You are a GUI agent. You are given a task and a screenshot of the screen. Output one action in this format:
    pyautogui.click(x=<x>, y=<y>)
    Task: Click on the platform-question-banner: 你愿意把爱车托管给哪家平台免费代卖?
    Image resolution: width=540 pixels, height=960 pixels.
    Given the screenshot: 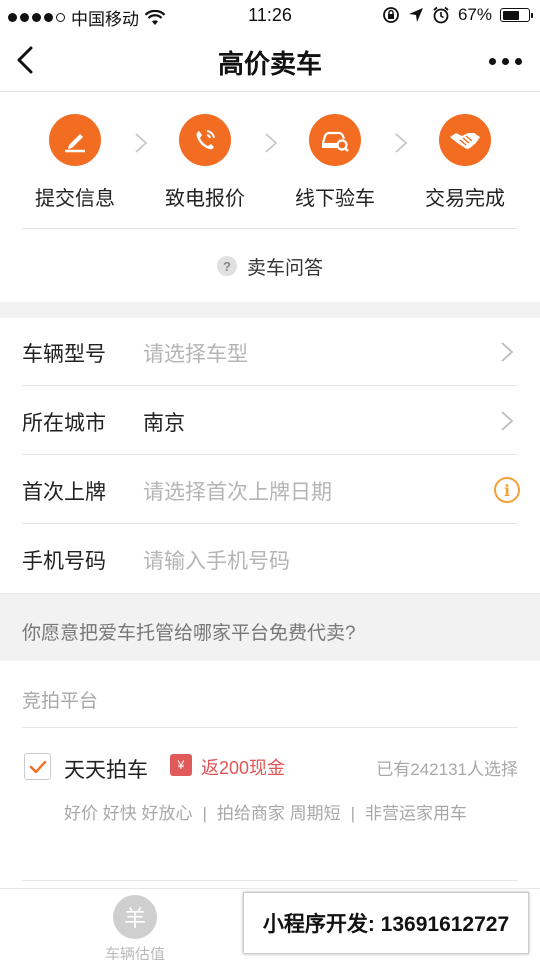 What is the action you would take?
    pyautogui.click(x=270, y=627)
    